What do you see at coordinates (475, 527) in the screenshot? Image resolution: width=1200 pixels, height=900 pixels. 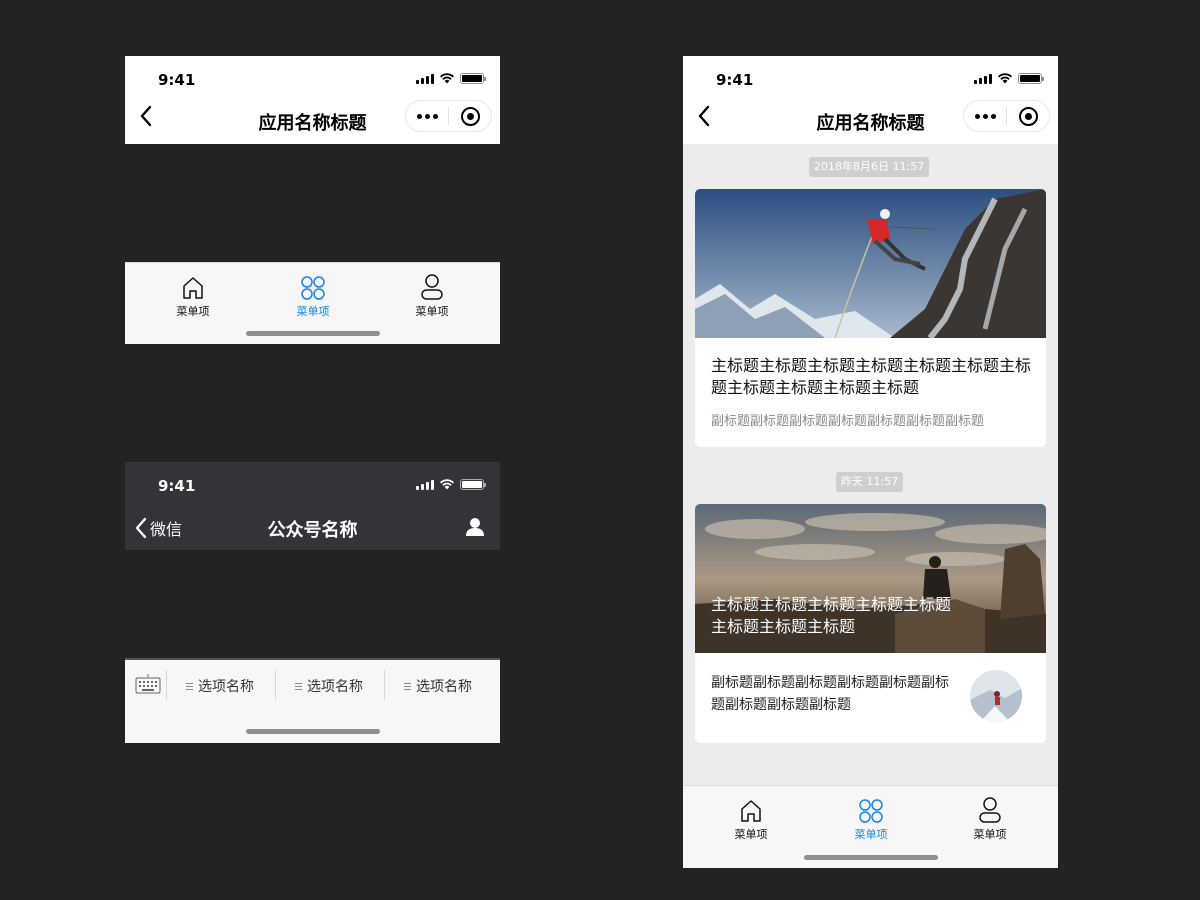 I see `profile-icon` at bounding box center [475, 527].